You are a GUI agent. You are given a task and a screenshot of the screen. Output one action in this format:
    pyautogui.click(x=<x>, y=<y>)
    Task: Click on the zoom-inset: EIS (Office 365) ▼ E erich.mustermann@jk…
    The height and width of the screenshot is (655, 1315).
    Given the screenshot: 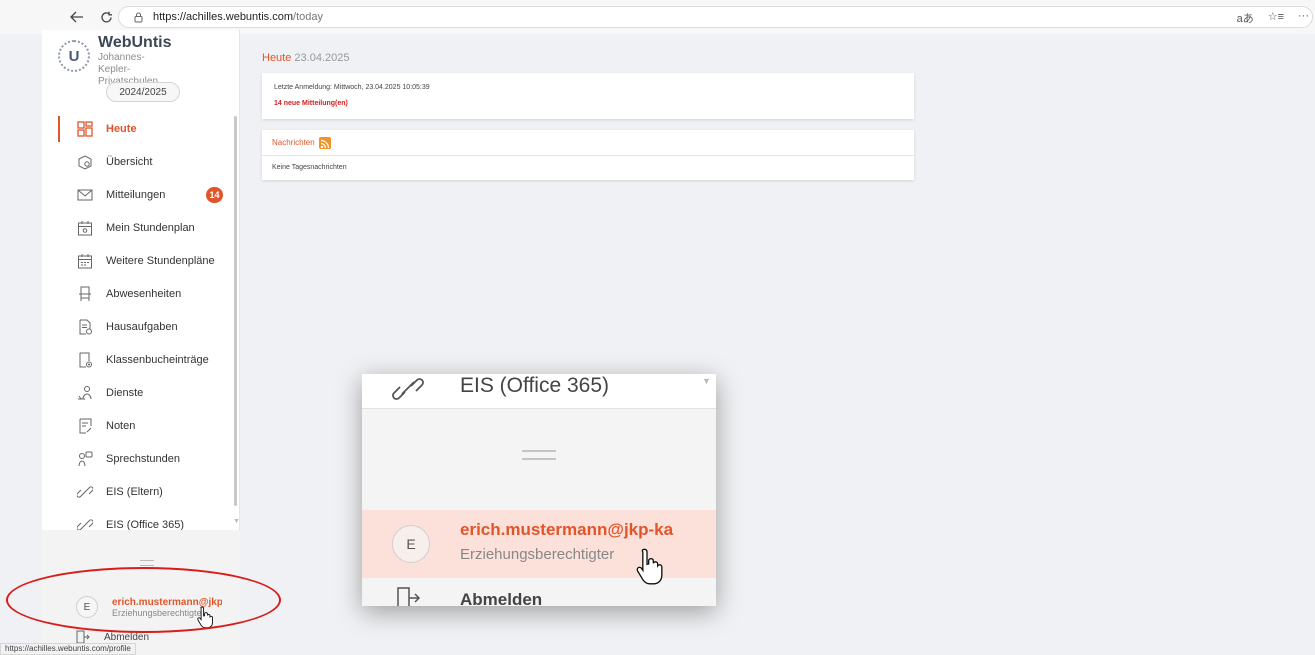 What is the action you would take?
    pyautogui.click(x=539, y=490)
    